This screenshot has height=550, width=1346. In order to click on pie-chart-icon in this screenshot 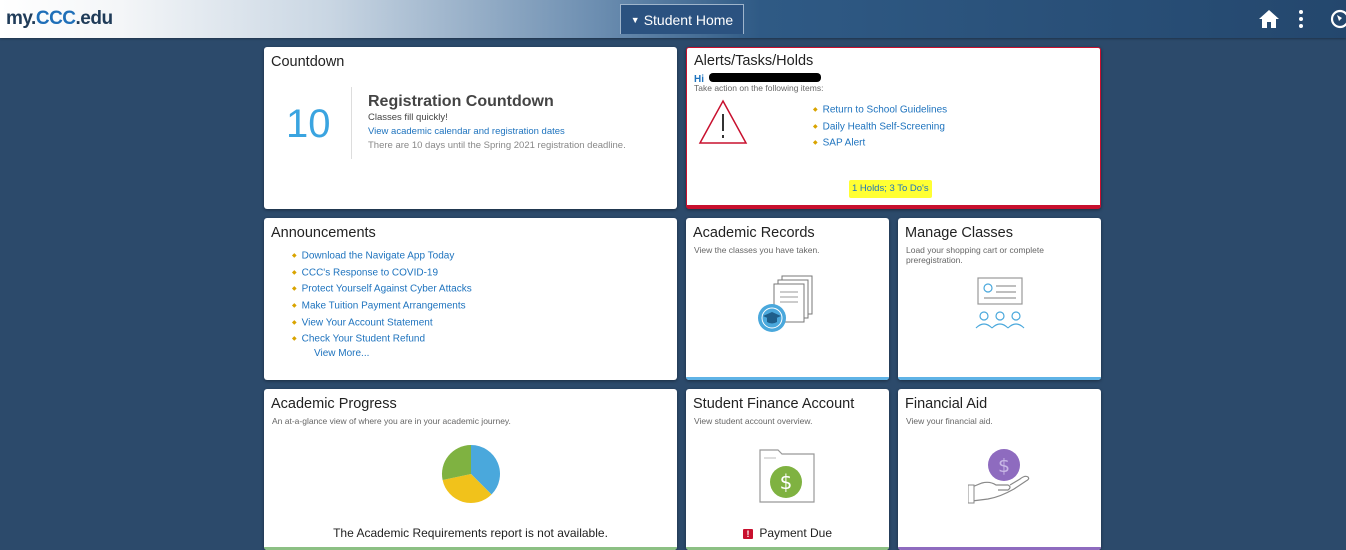, I will do `click(470, 474)`.